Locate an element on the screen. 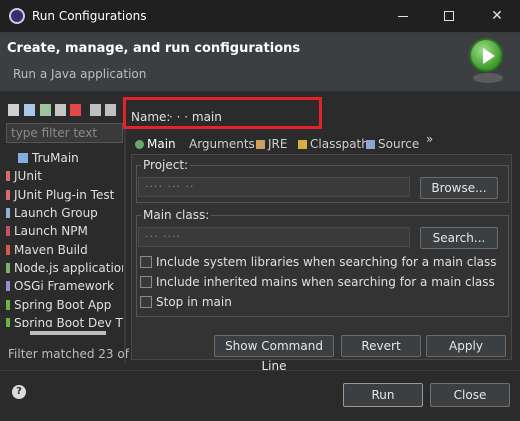 The width and height of the screenshot is (520, 421). stop-in-main-checkbox: Stop in main is located at coordinates (186, 302).